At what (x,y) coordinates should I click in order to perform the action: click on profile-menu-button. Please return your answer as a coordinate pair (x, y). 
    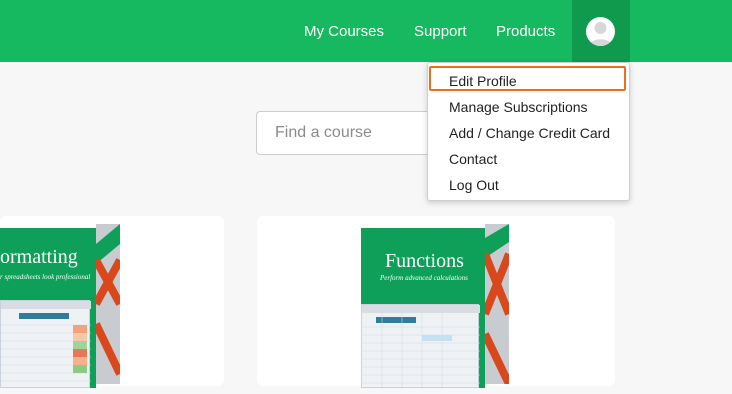
    Looking at the image, I should click on (601, 31).